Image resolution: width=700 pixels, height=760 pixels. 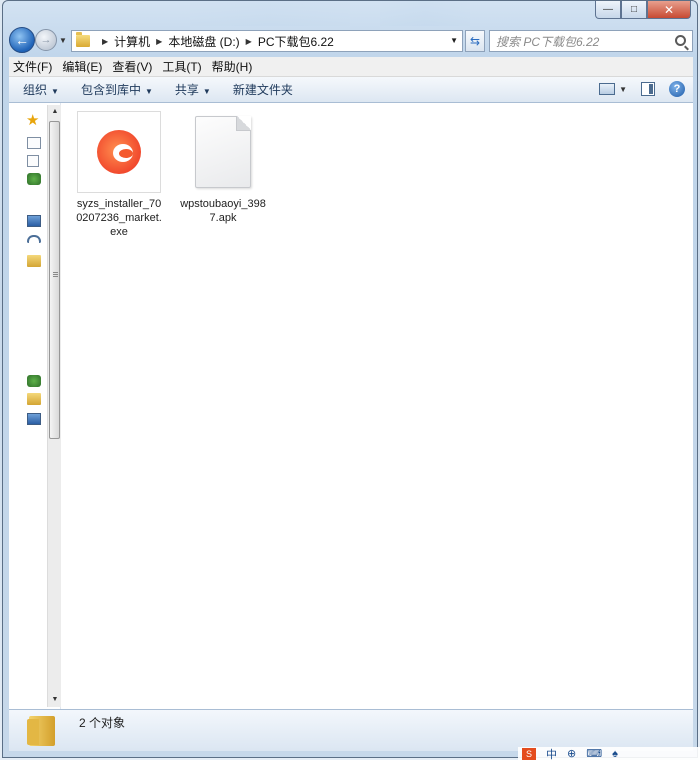 What do you see at coordinates (680, 40) in the screenshot?
I see `search-icon` at bounding box center [680, 40].